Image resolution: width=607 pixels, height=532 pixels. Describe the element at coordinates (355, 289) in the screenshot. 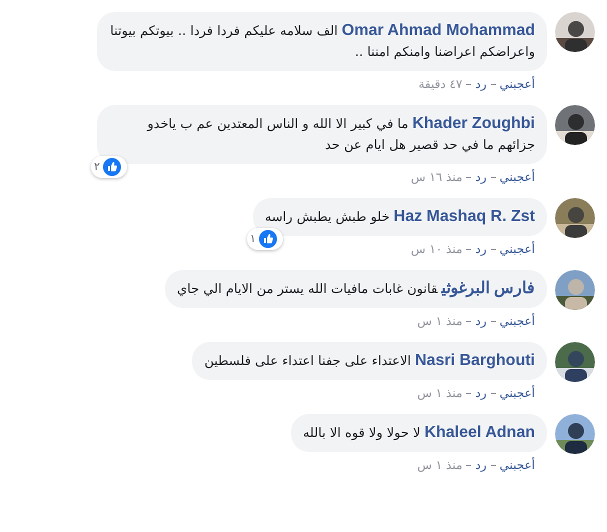

I see `comment-text: فارس البرغوثي قانون غابات مافيات الله يستر من الايام الي جاي` at that location.